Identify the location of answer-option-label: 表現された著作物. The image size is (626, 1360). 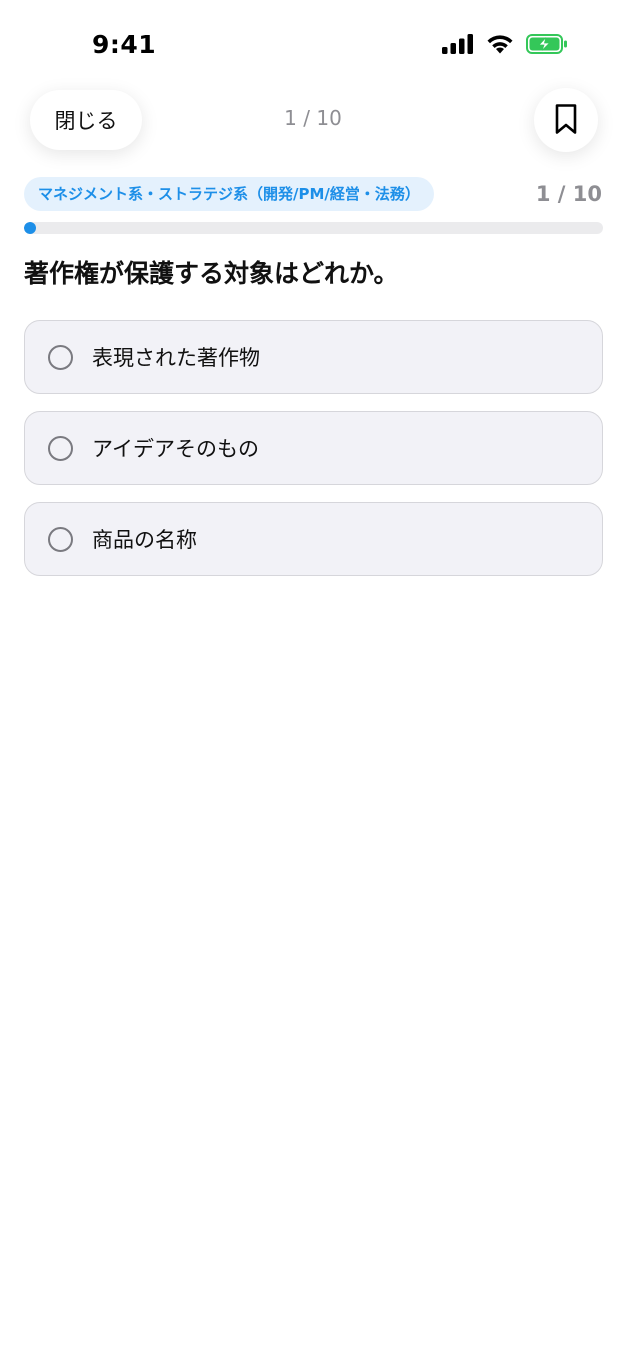
(176, 358).